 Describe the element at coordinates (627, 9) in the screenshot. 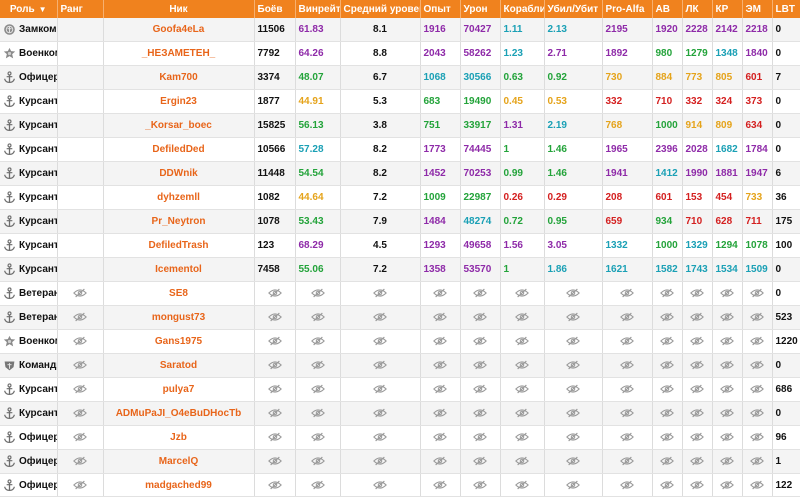

I see `header-pro-alfa: Pro-Alfa` at that location.